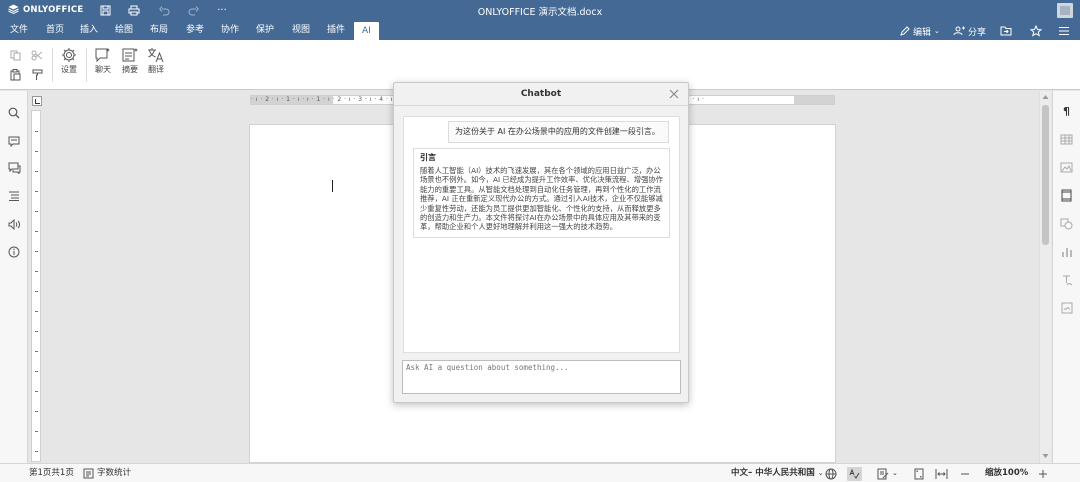  I want to click on scroll-up-icon, so click(1045, 97).